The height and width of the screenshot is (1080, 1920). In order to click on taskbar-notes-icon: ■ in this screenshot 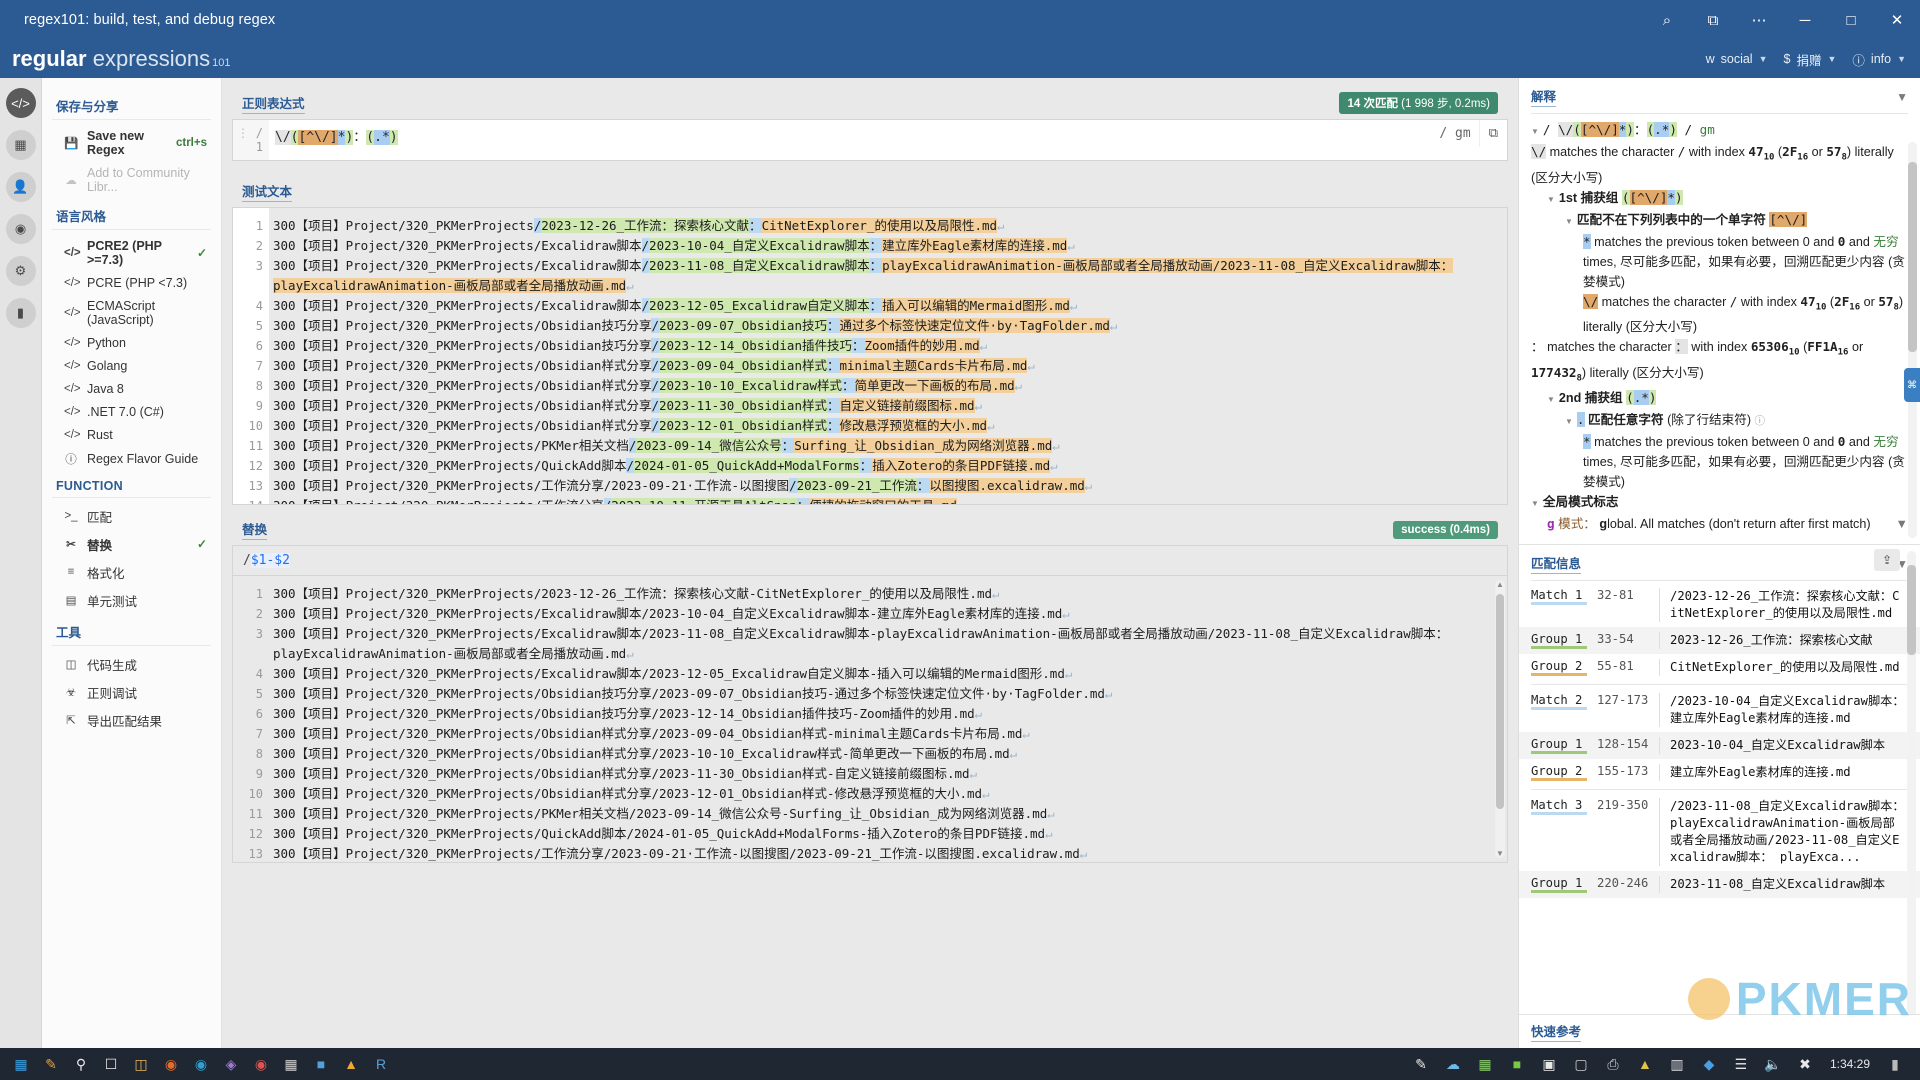, I will do `click(321, 1064)`.